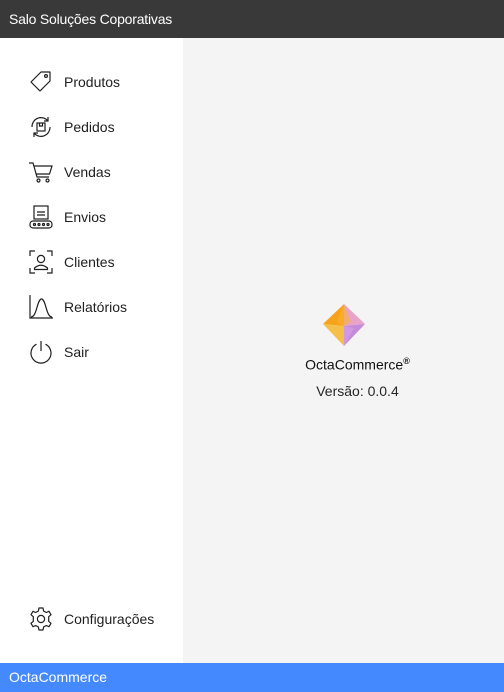 The height and width of the screenshot is (692, 504). I want to click on sidebar-item-pedidos: Pedidos, so click(102, 127).